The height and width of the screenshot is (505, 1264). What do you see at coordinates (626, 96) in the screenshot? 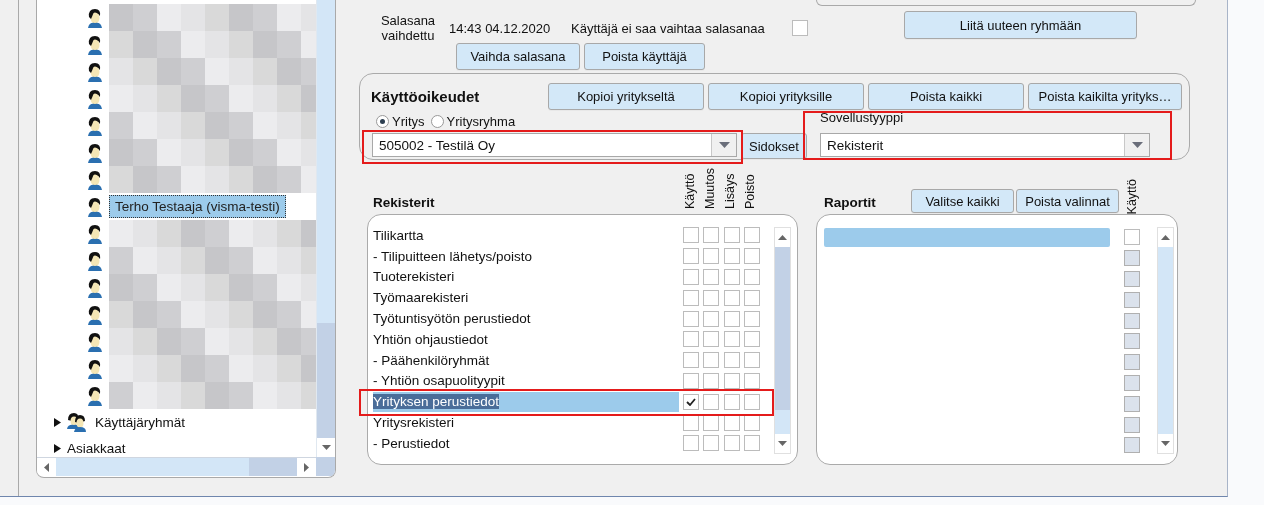
I see `action-button: Kopioi yritykseltä` at bounding box center [626, 96].